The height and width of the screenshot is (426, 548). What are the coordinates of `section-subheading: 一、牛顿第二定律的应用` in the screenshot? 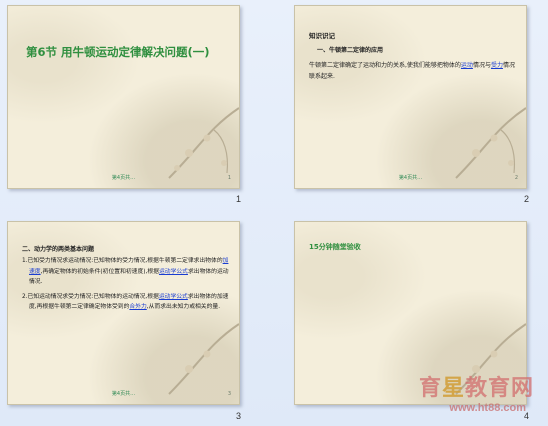 It's located at (350, 50).